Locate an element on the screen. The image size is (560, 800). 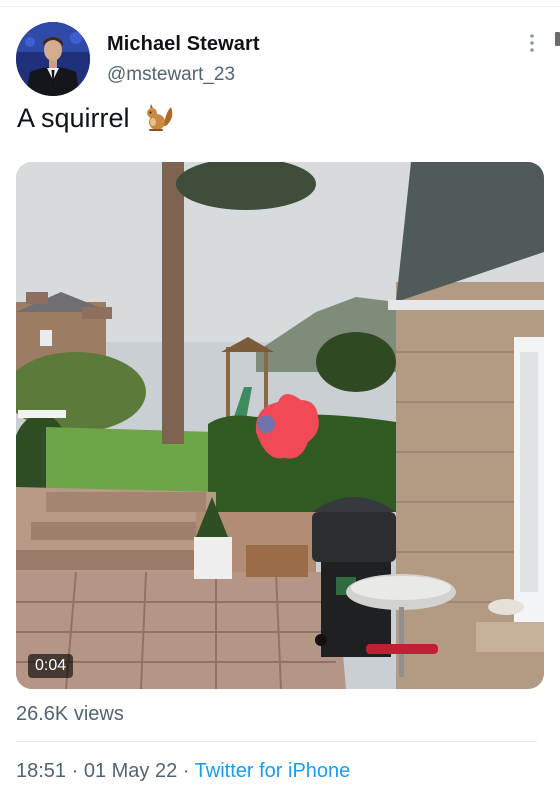
avatar is located at coordinates (53, 59).